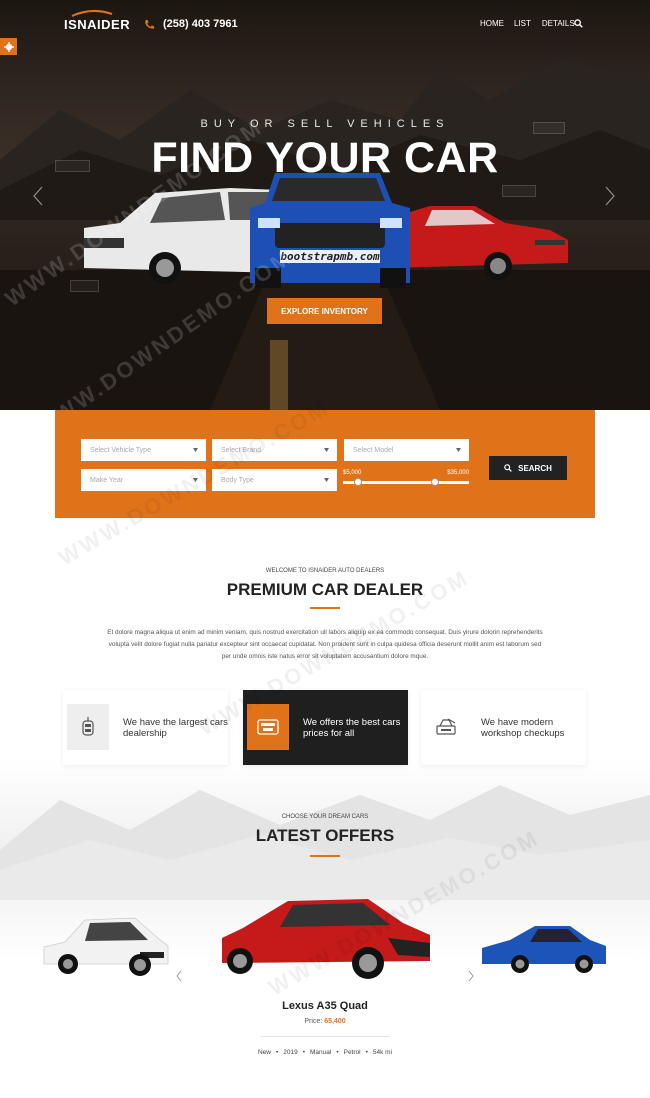 The width and height of the screenshot is (650, 1098). Describe the element at coordinates (535, 468) in the screenshot. I see `search-button-label: SEARCH` at that location.